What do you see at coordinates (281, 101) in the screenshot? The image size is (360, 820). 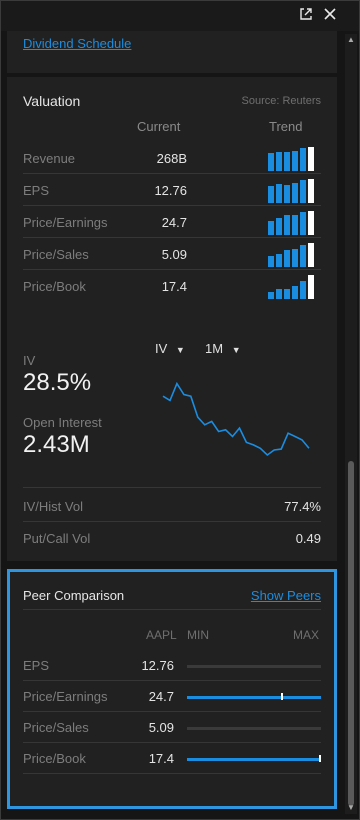 I see `valuation-source: Source: Reuters` at bounding box center [281, 101].